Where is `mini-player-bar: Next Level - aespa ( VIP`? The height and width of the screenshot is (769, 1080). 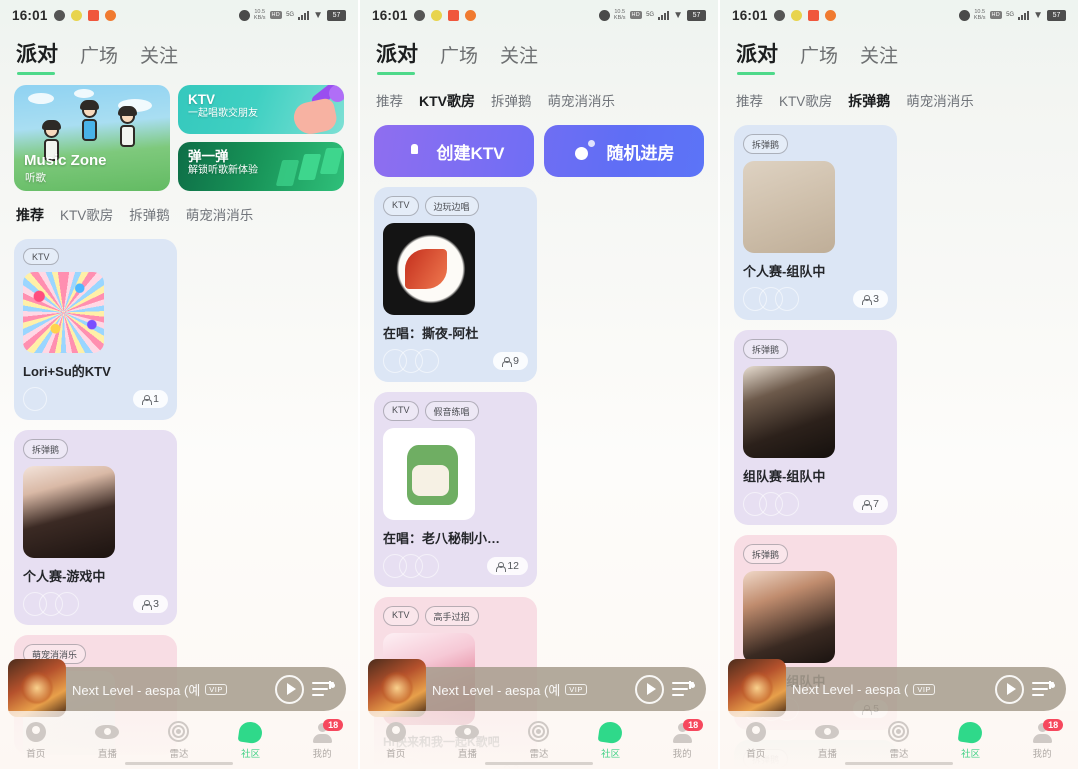
mini-player-bar: Next Level - aespa ( VIP is located at coordinates (897, 688).